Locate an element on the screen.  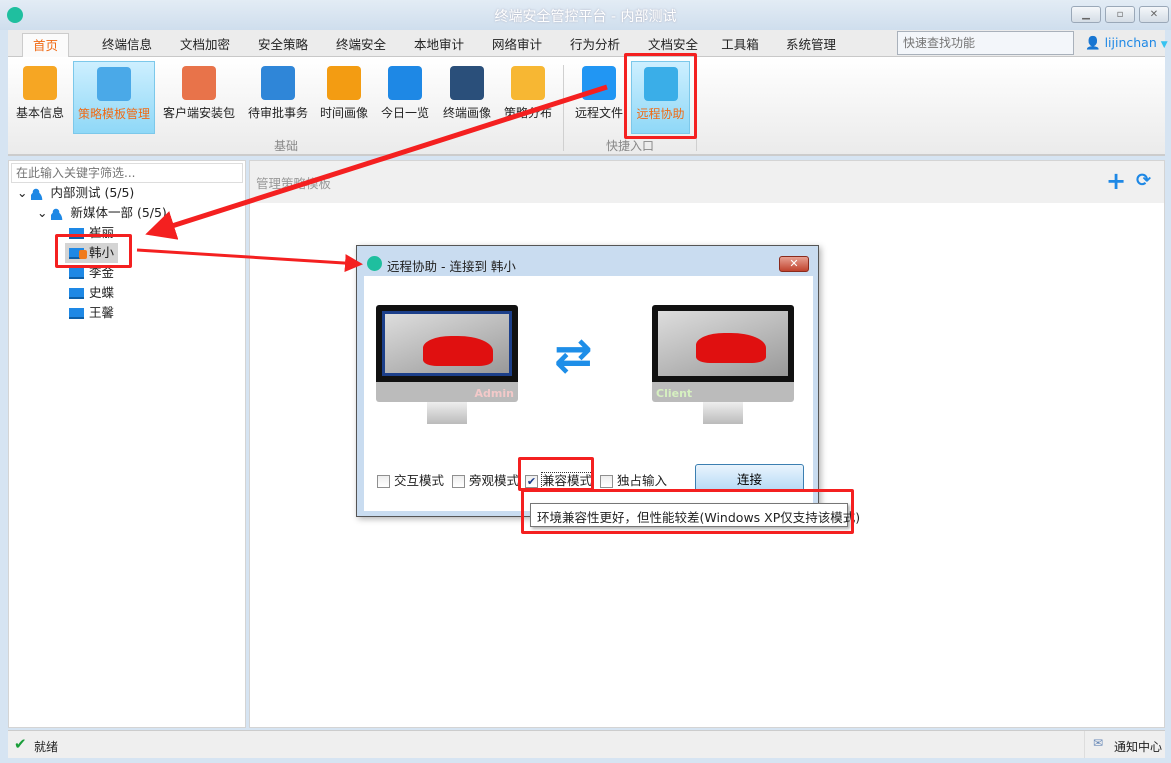
node-label: 李金 is located at coordinates (102, 272).